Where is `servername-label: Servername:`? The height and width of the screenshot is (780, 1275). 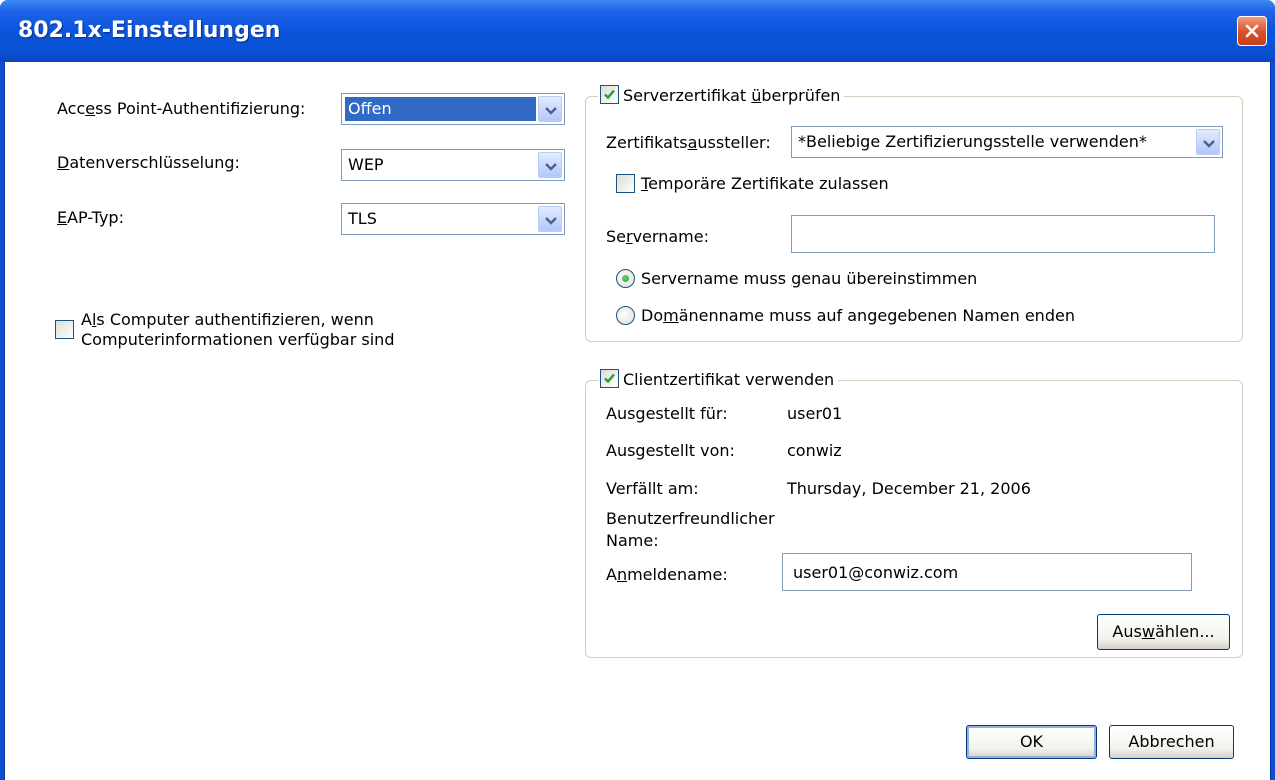
servername-label: Servername: is located at coordinates (657, 236).